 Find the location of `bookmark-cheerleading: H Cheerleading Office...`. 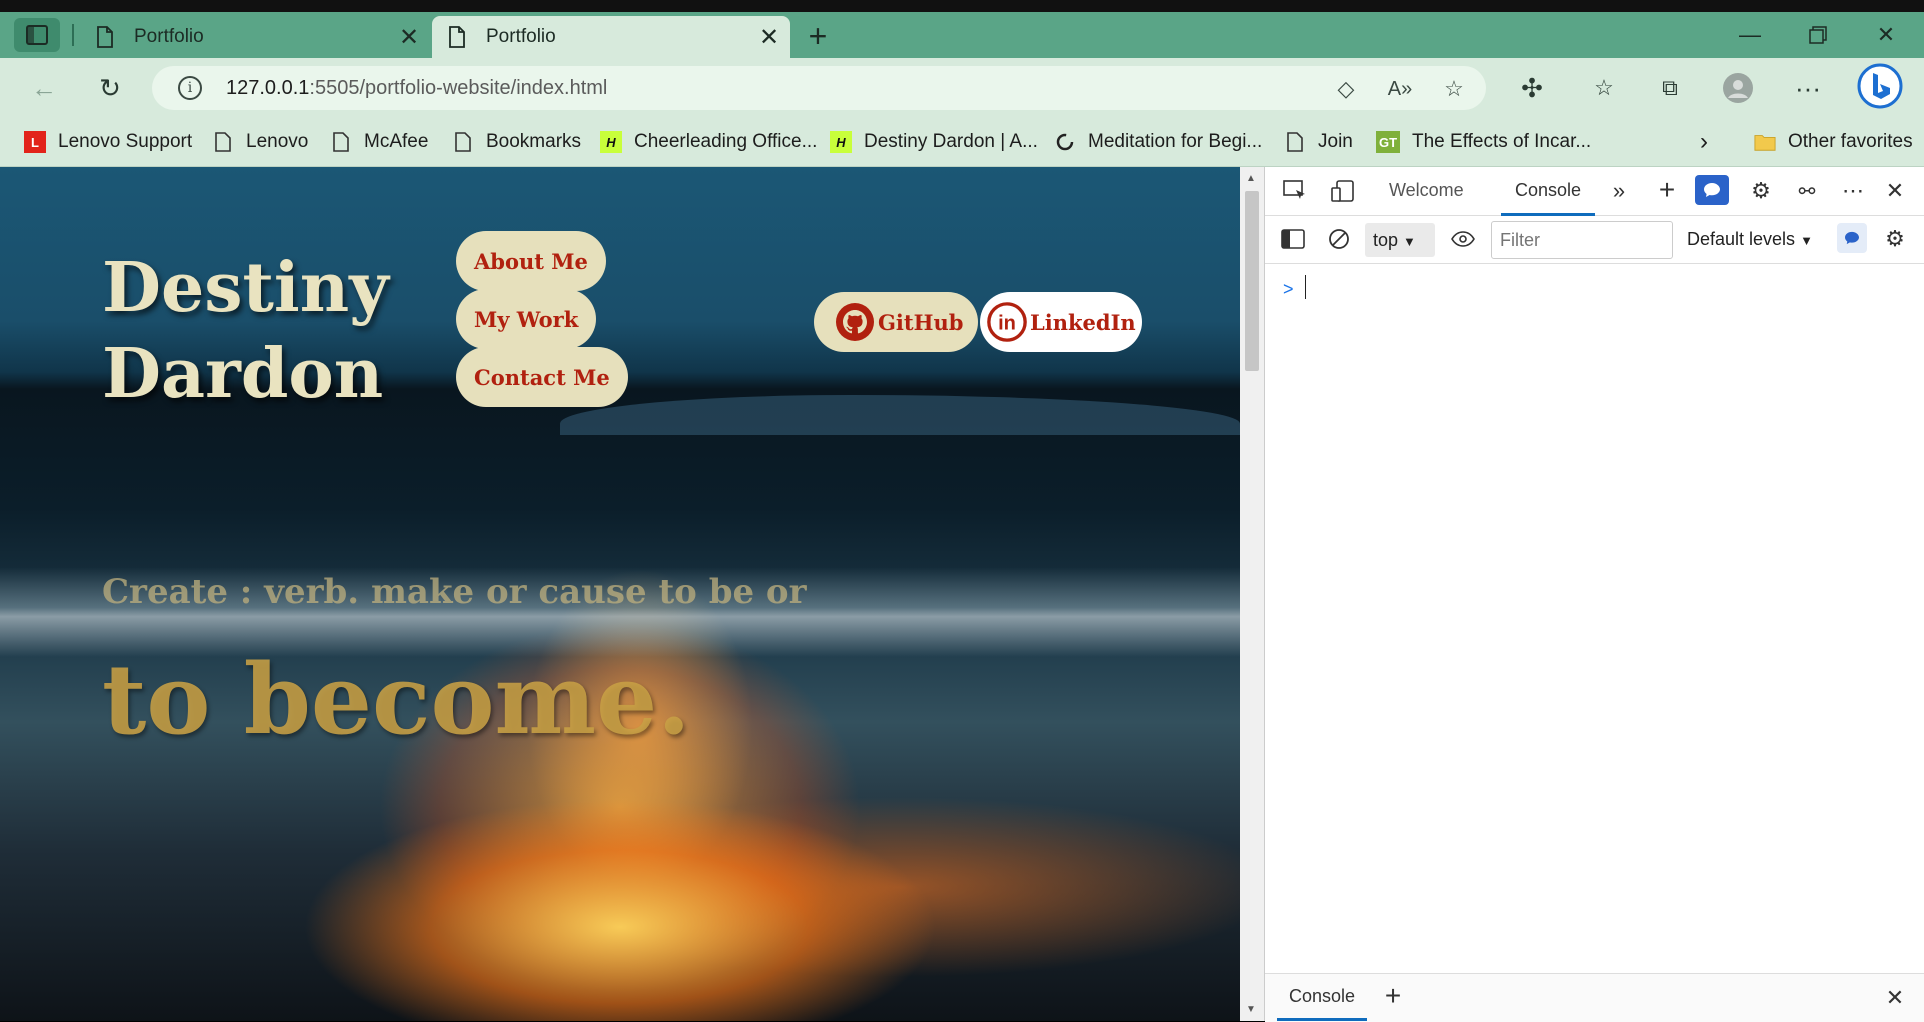

bookmark-cheerleading: H Cheerleading Office... is located at coordinates (708, 142).